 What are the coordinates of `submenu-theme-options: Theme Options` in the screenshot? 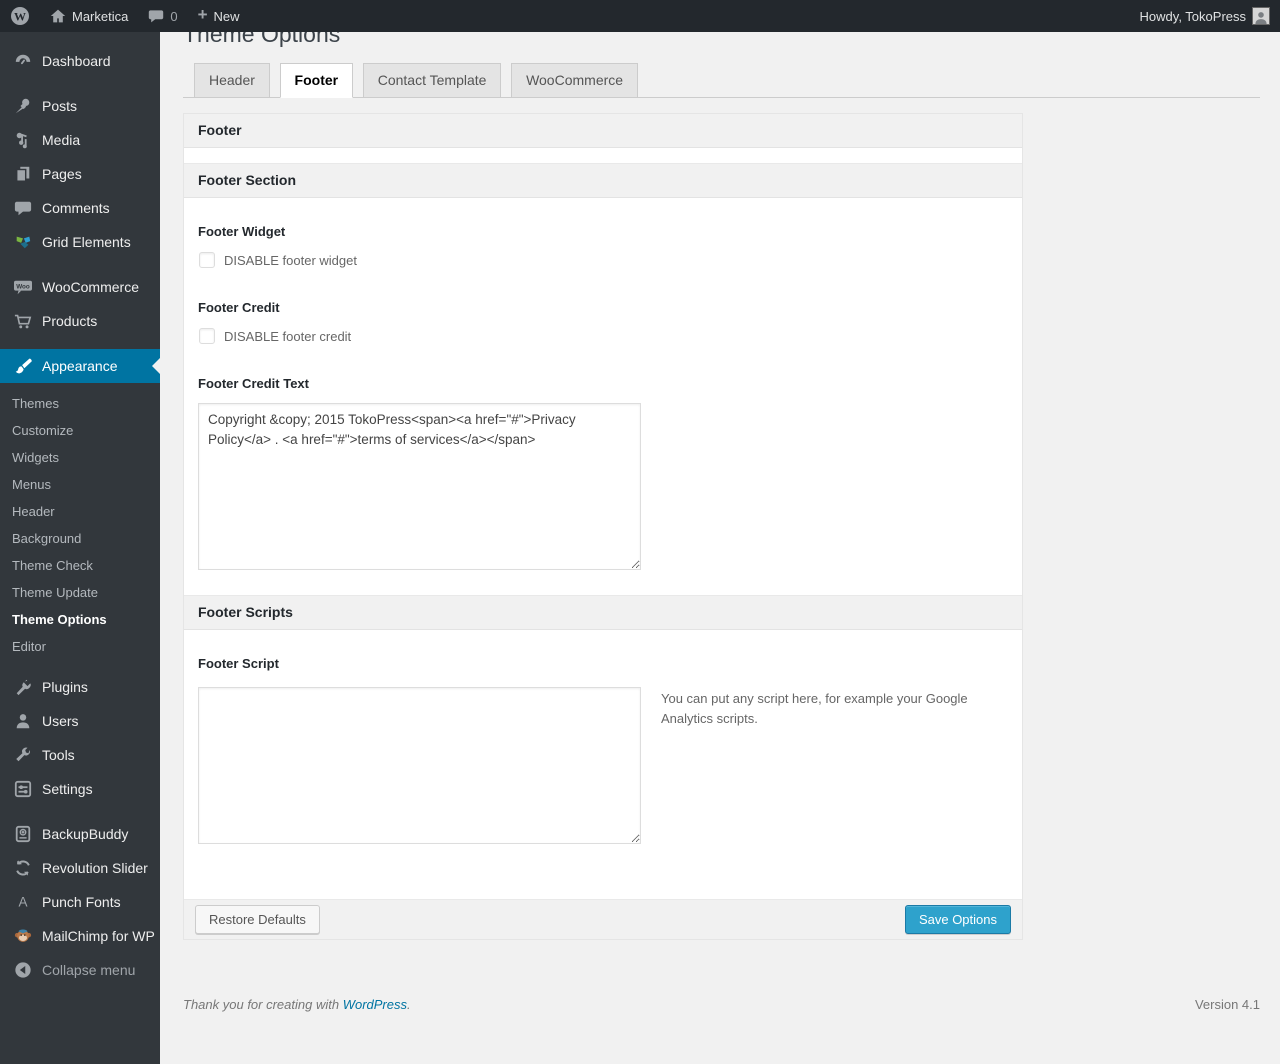 It's located at (80, 620).